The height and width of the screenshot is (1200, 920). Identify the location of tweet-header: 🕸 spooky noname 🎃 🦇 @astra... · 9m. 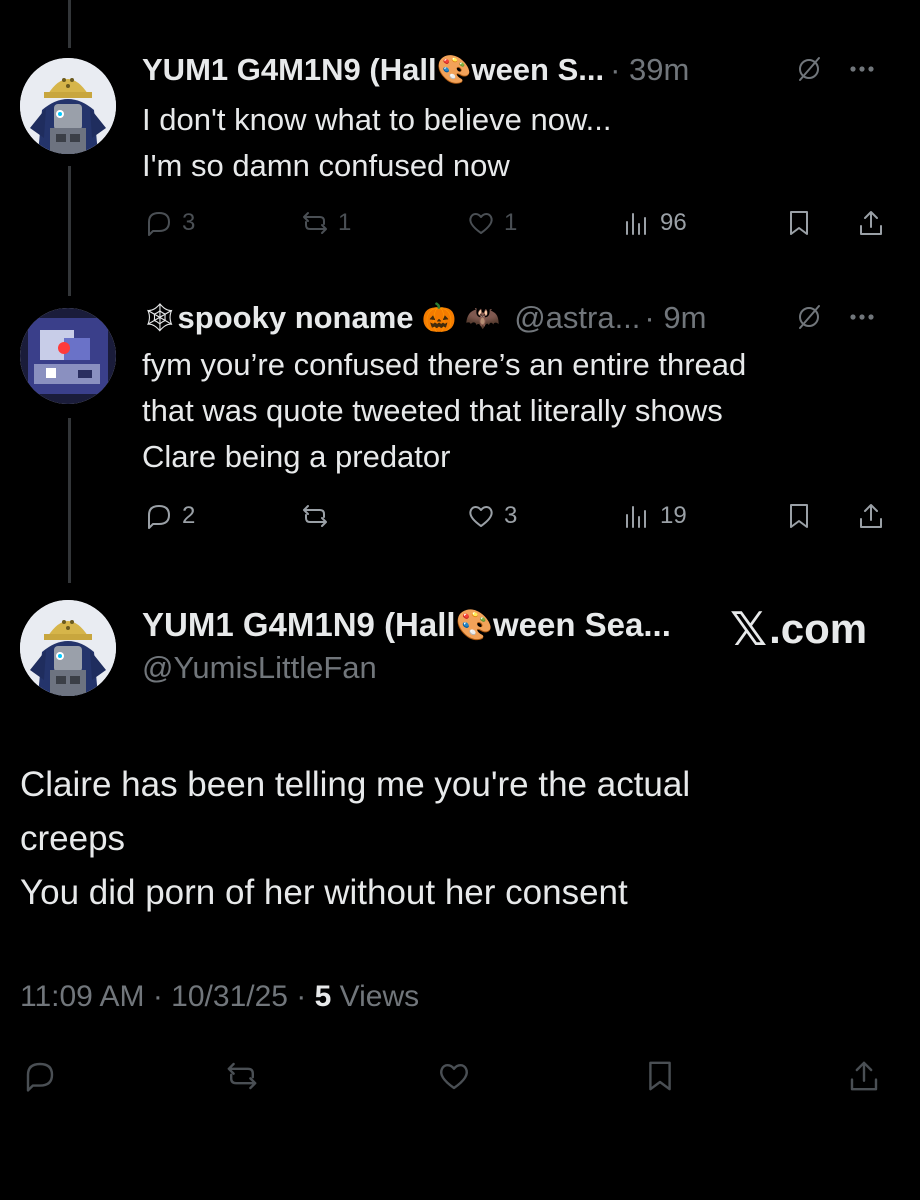
(424, 318).